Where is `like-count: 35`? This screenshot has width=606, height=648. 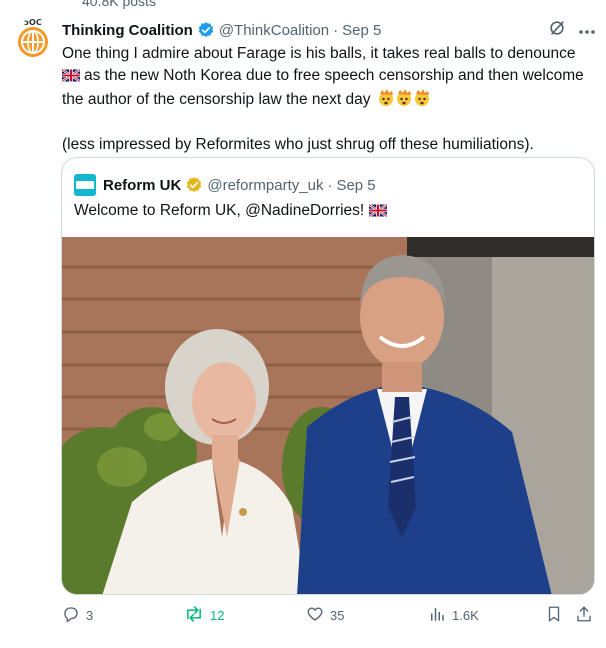 like-count: 35 is located at coordinates (337, 615).